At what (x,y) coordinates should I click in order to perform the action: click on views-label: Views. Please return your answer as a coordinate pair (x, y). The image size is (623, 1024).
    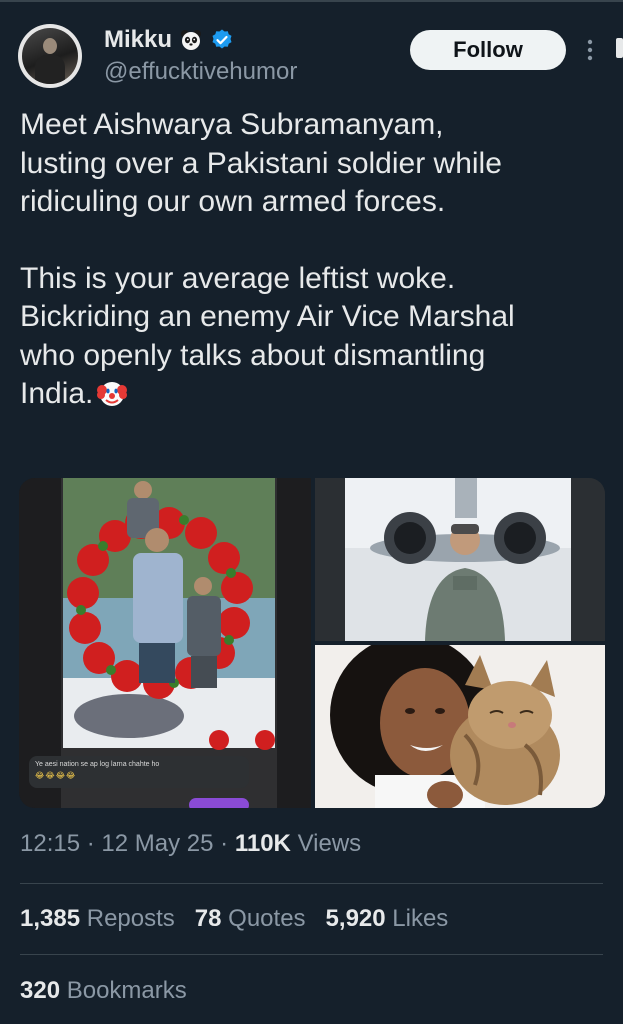
    Looking at the image, I should click on (329, 843).